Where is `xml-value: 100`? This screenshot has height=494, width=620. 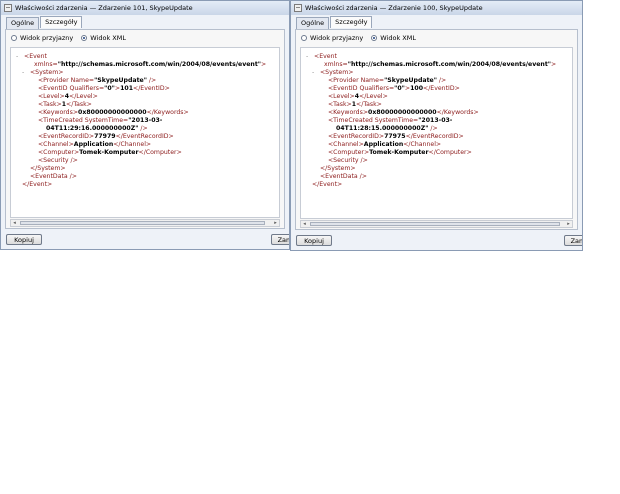 xml-value: 100 is located at coordinates (417, 88).